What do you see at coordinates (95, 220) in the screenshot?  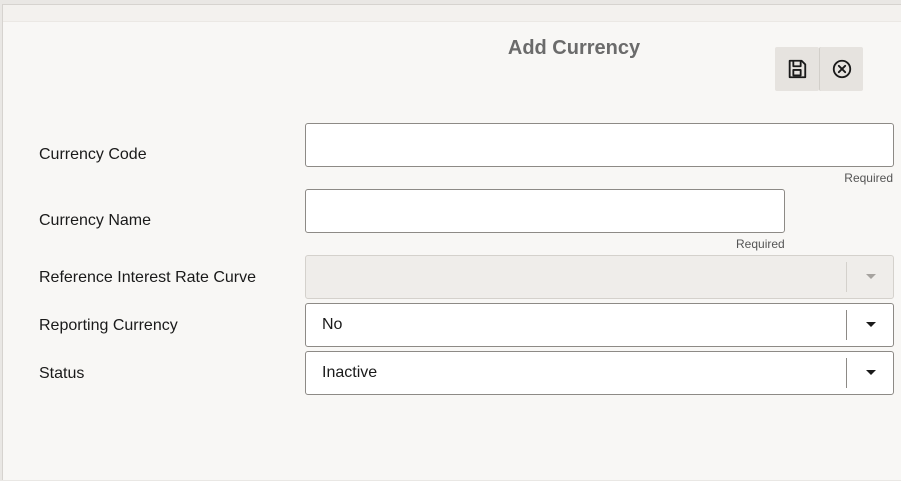 I see `currency-name-label: Currency Name` at bounding box center [95, 220].